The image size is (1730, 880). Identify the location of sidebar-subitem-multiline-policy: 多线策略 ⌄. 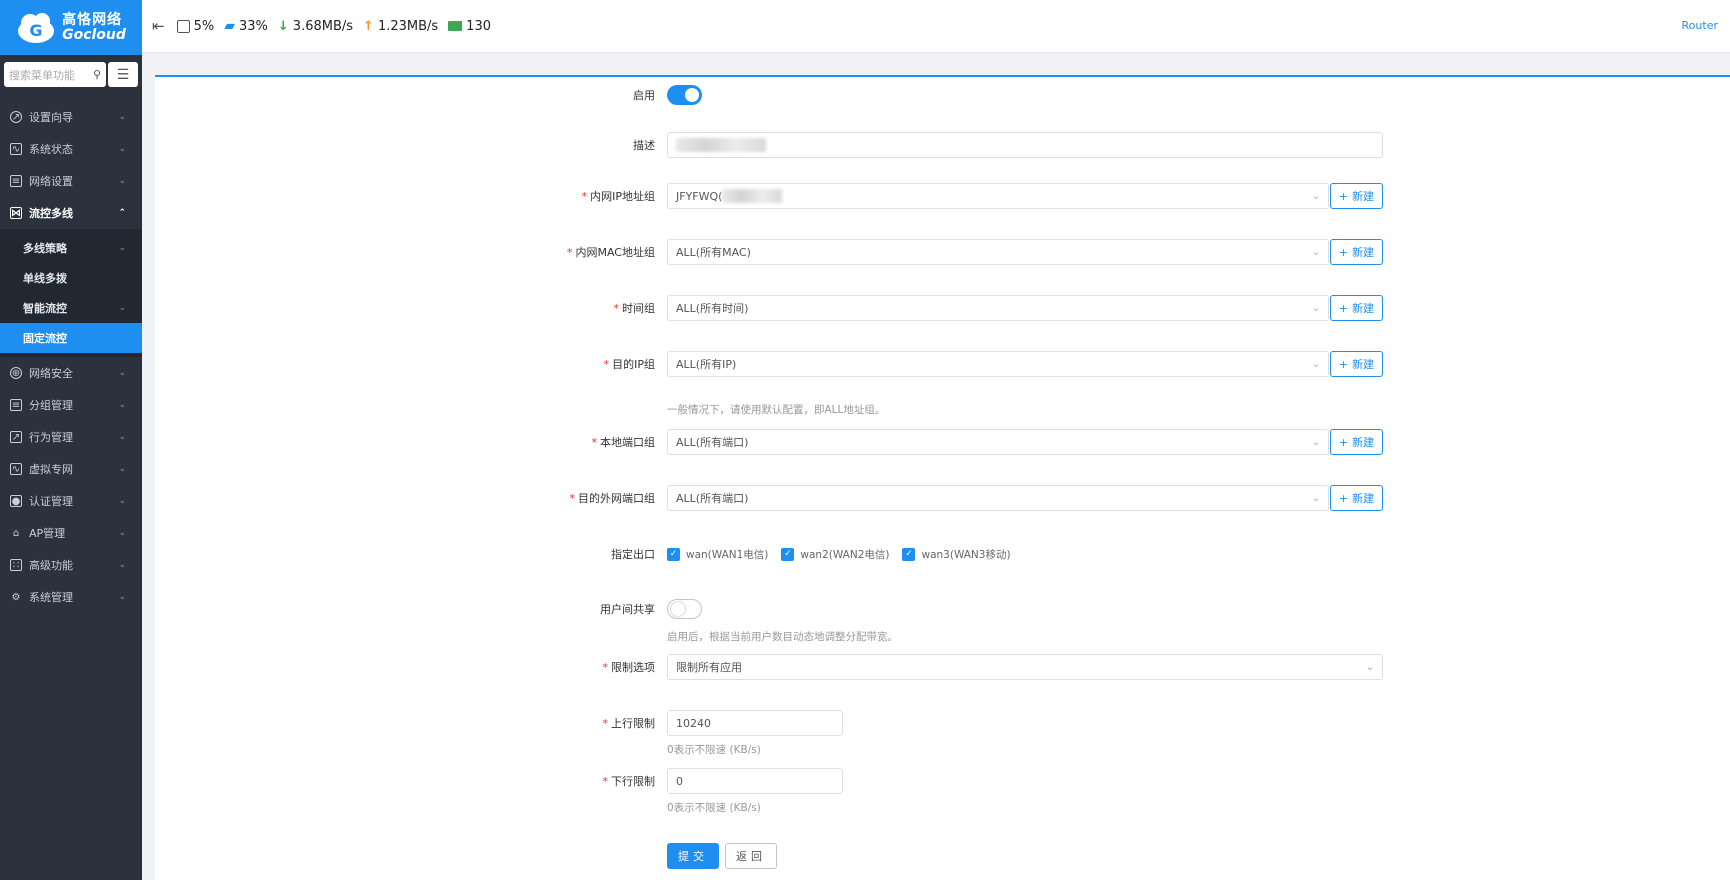
(71, 248).